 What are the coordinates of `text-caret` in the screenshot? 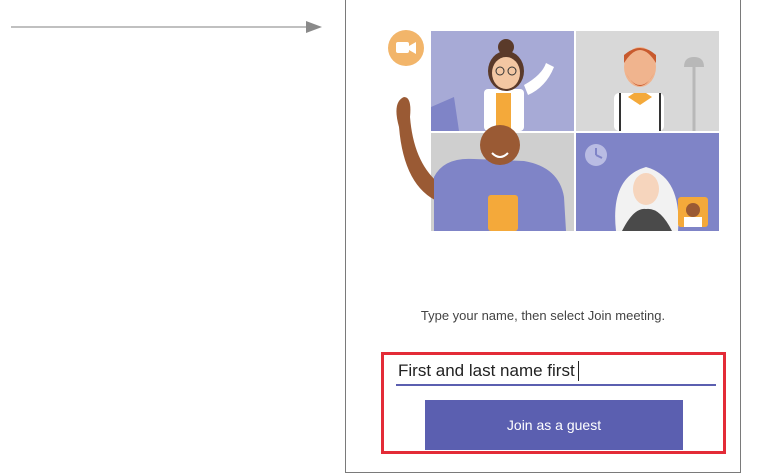 It's located at (578, 371).